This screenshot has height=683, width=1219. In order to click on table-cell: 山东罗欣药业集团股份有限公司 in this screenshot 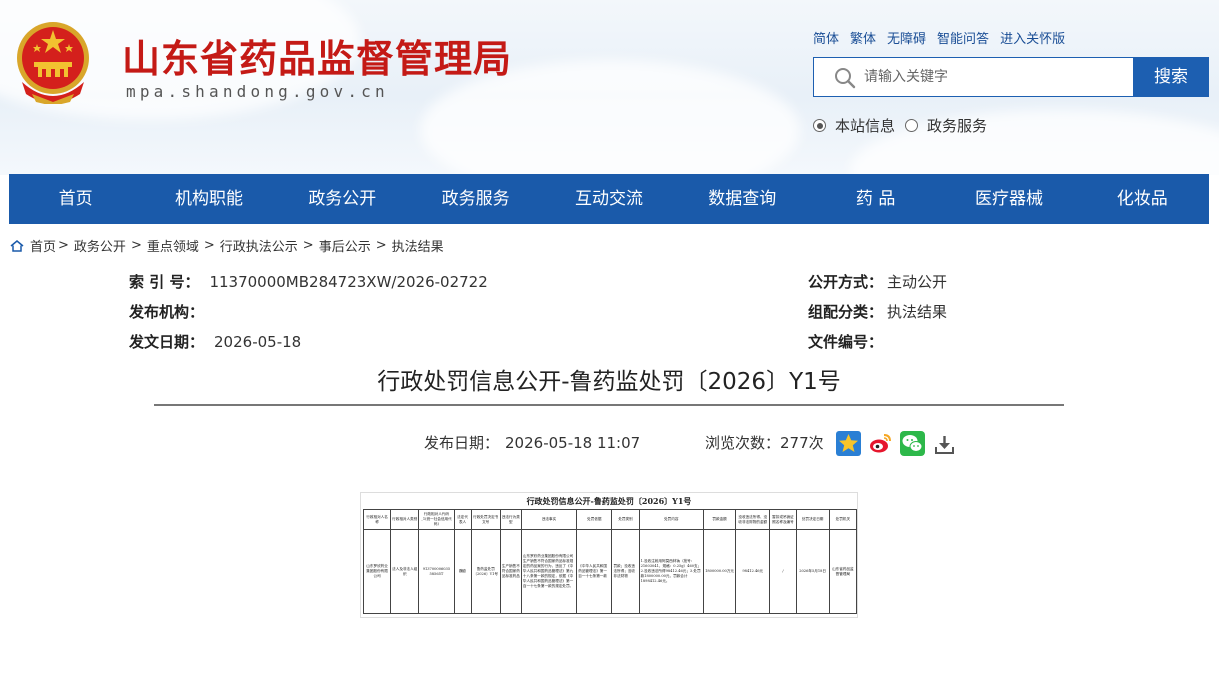, I will do `click(377, 571)`.